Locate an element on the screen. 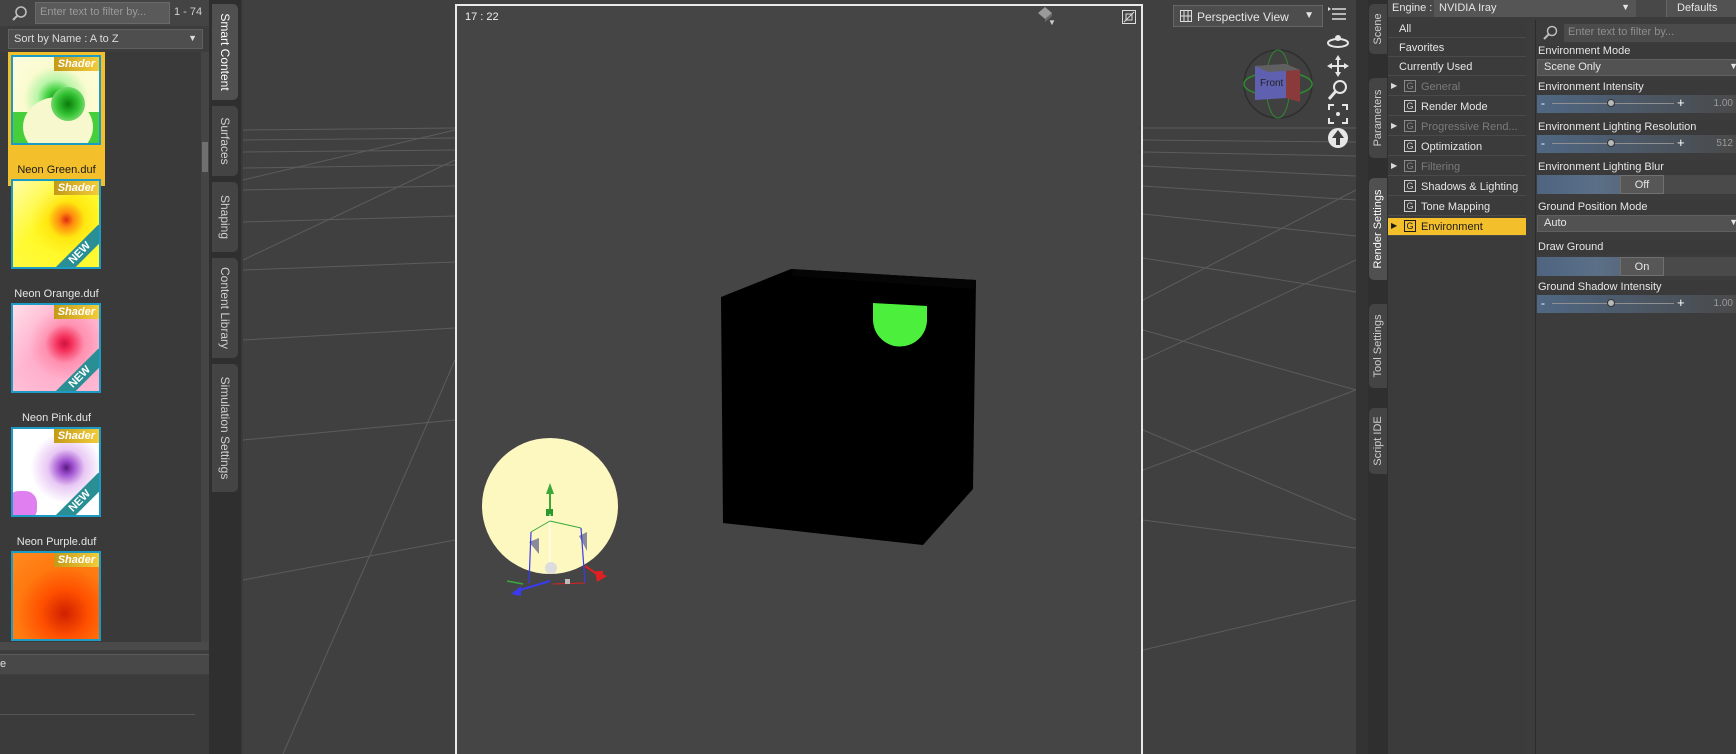  tab-script-ide: Script IDE is located at coordinates (1378, 441).